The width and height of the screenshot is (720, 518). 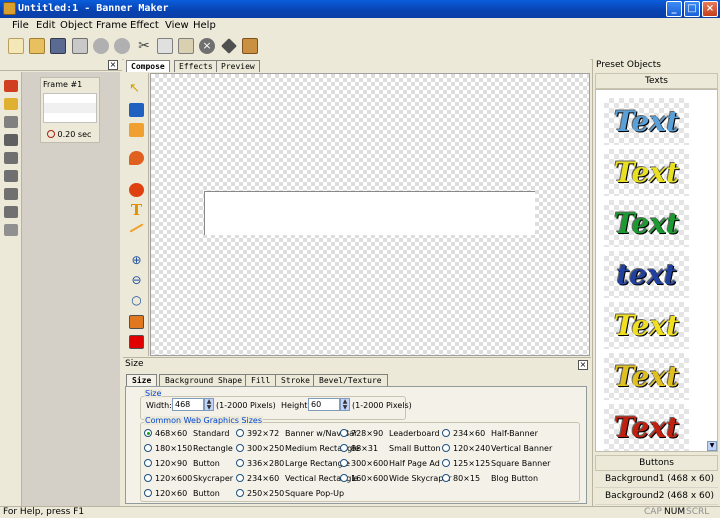 I want to click on frame-last-icon, so click(x=11, y=212).